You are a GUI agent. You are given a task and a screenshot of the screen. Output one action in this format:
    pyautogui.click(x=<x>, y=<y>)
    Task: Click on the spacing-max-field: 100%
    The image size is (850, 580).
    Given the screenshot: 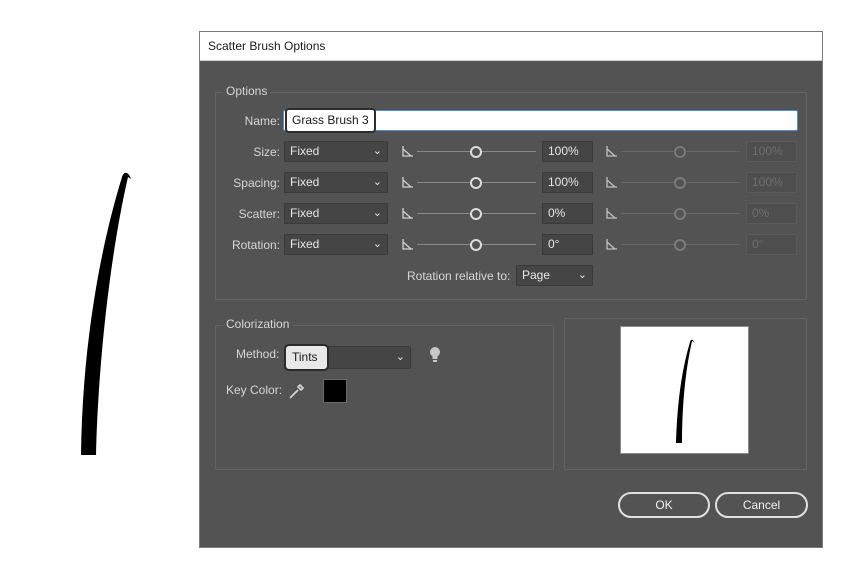 What is the action you would take?
    pyautogui.click(x=771, y=182)
    